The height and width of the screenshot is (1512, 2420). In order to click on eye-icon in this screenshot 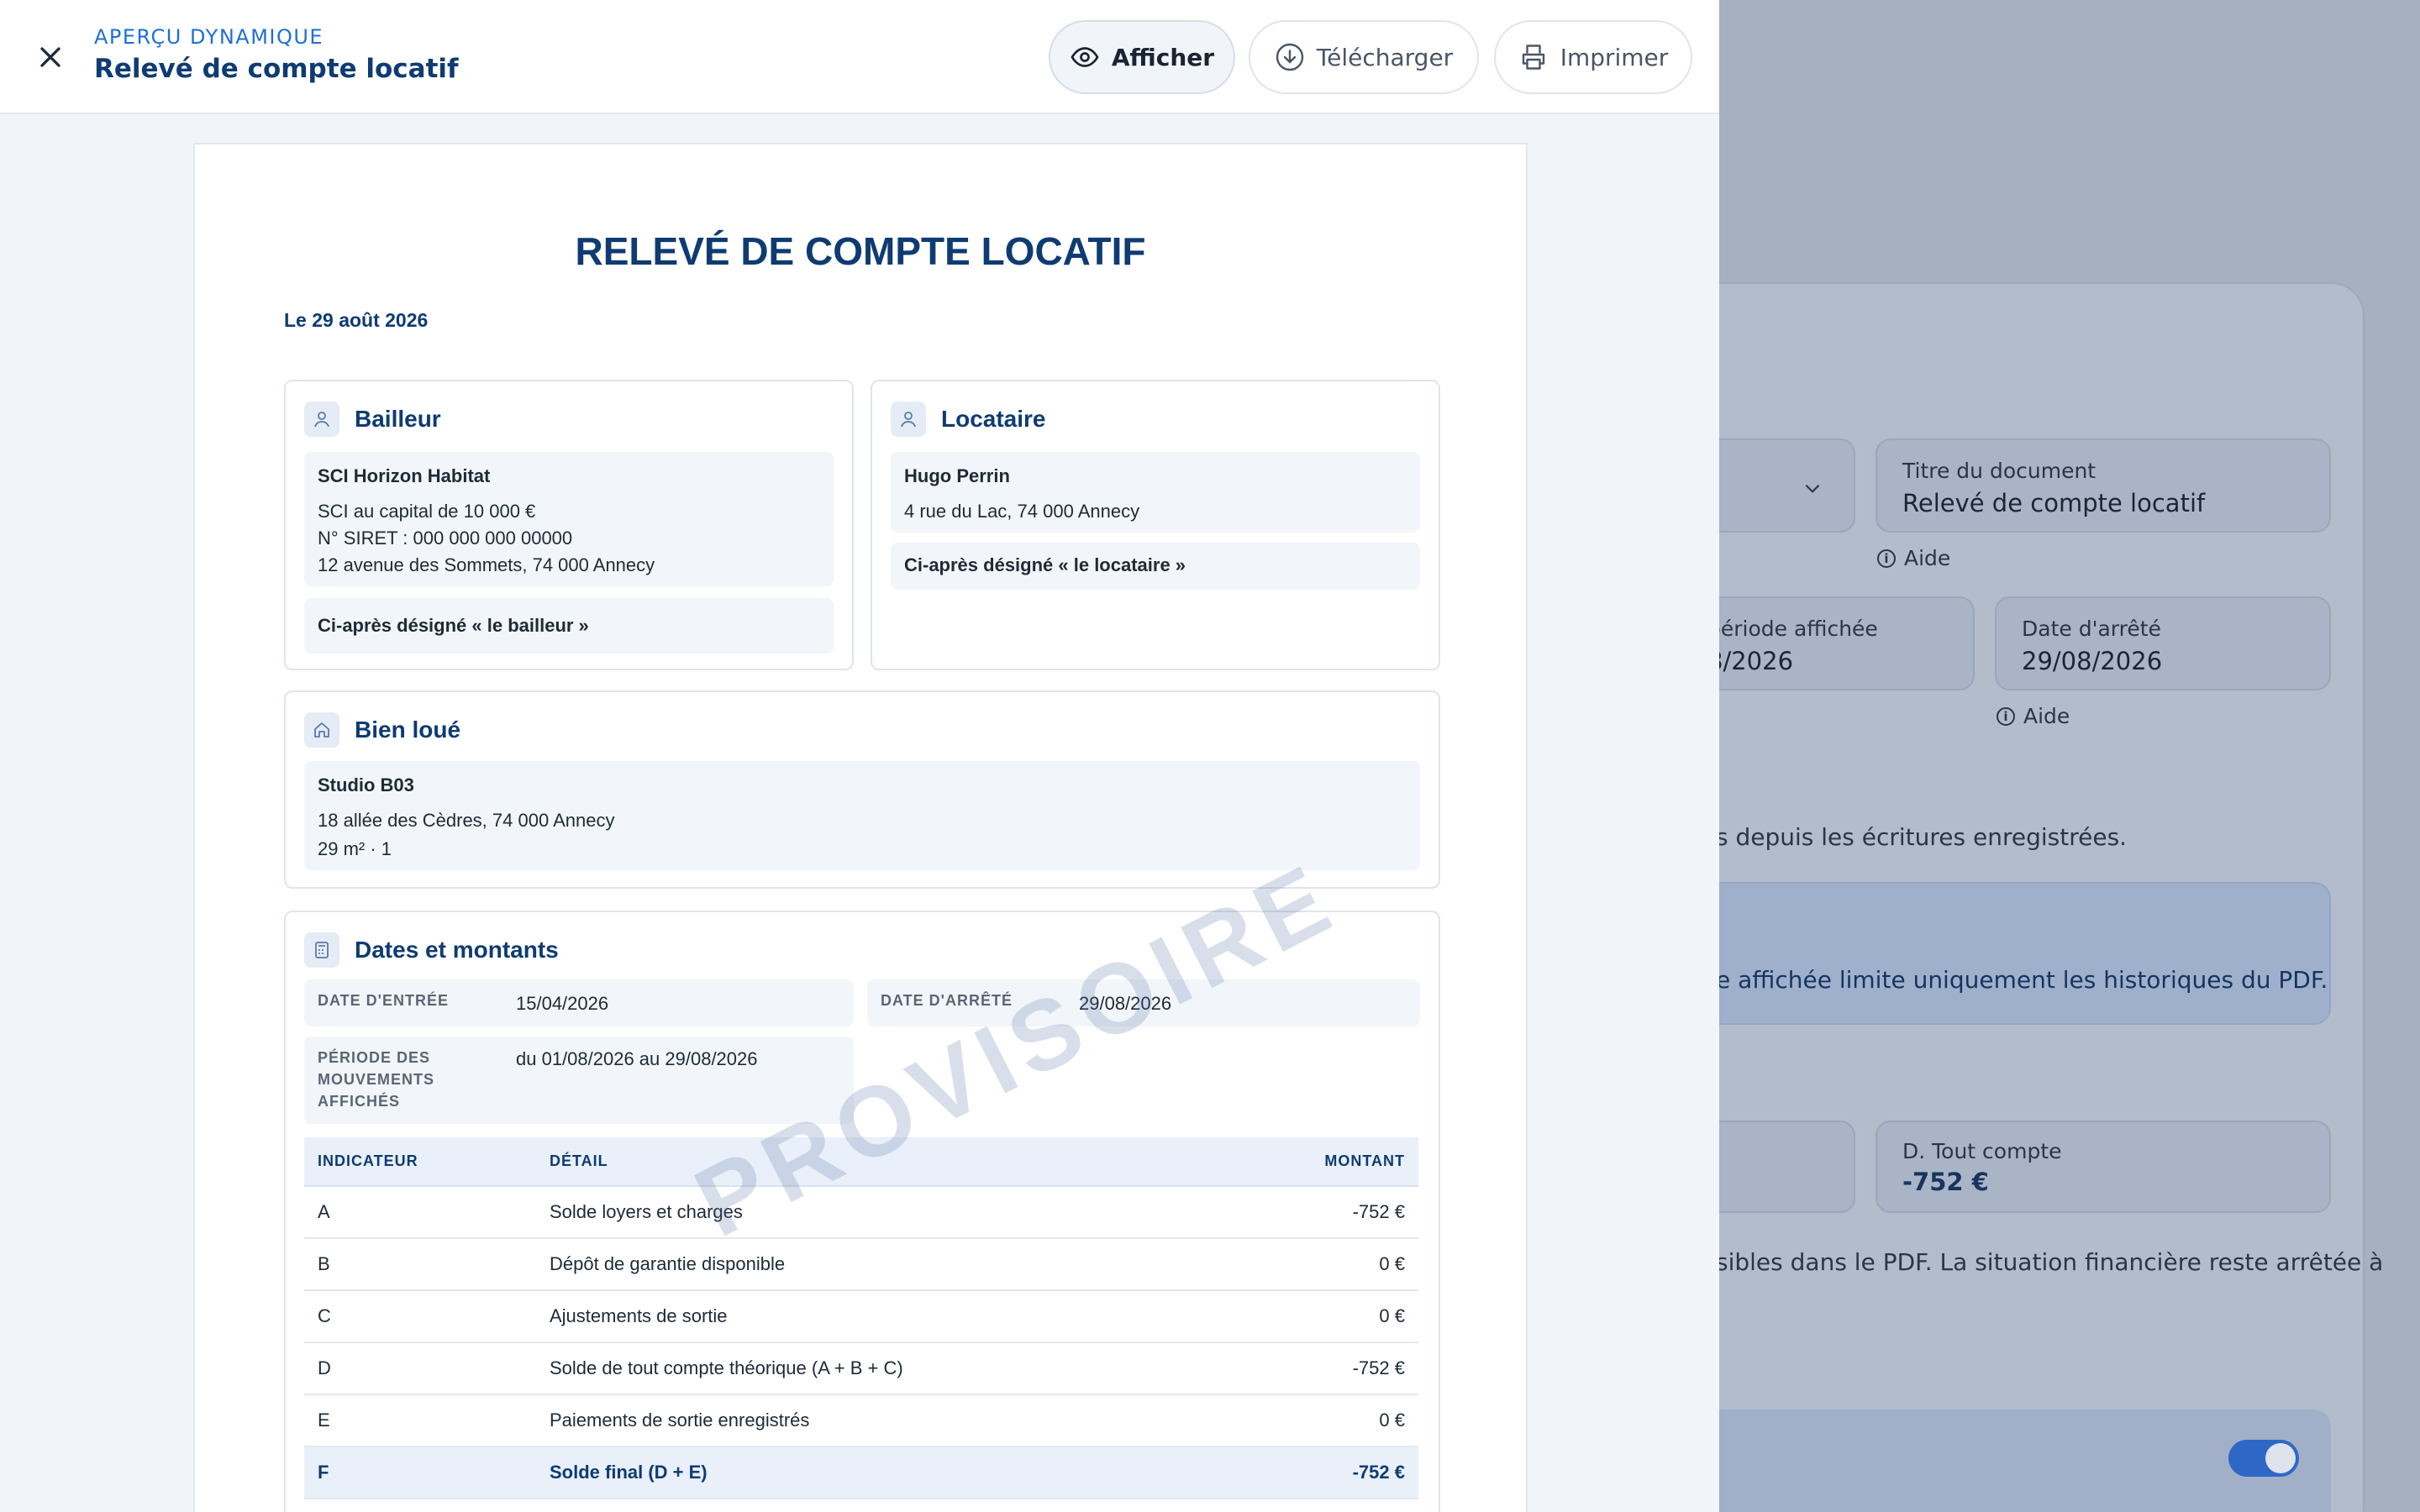, I will do `click(1085, 57)`.